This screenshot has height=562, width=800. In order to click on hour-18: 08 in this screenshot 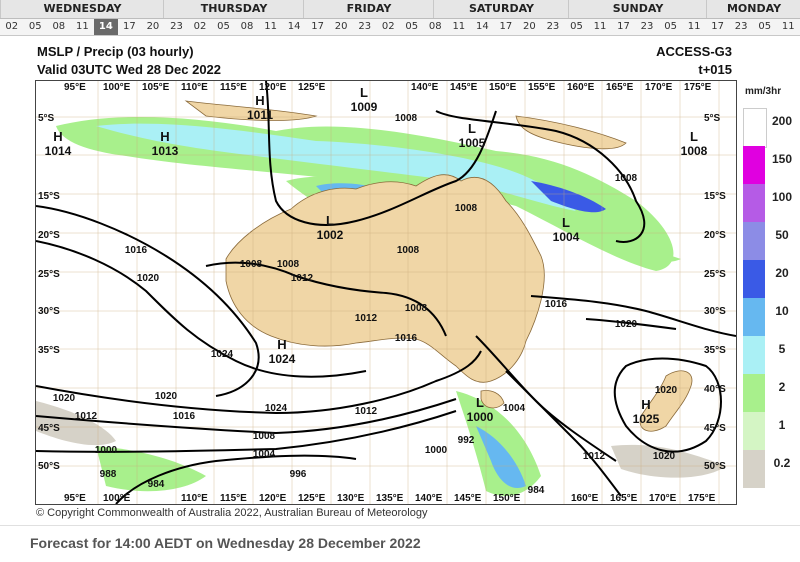, I will do `click(436, 27)`.